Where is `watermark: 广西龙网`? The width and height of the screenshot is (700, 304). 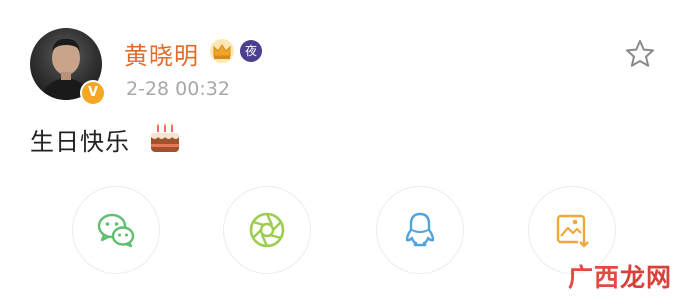 watermark: 广西龙网 is located at coordinates (620, 276).